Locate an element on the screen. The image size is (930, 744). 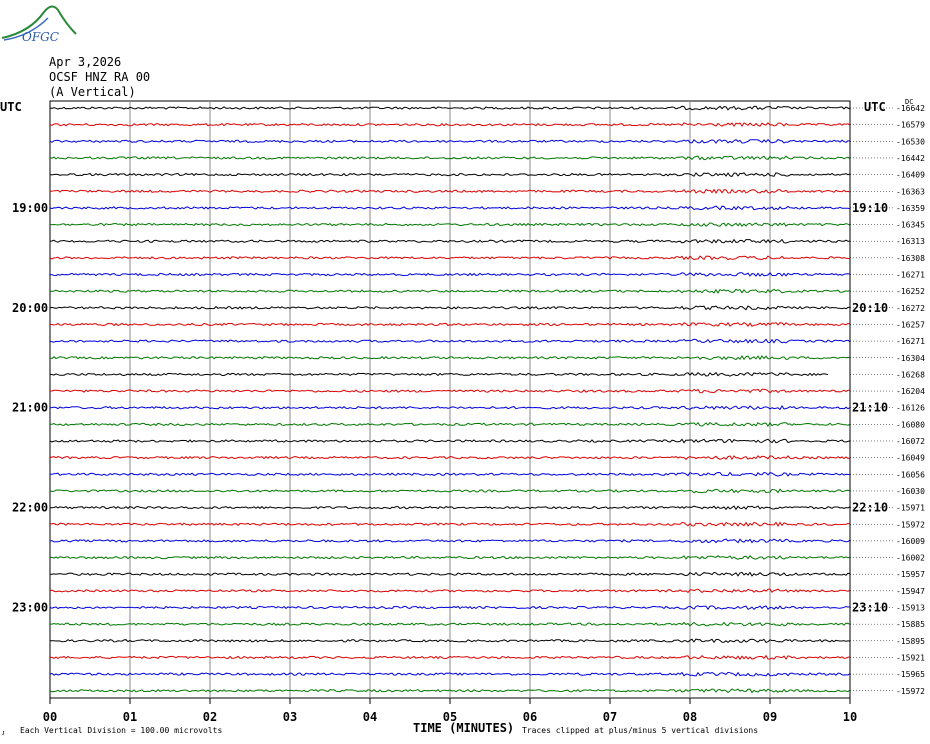
dc-offset-label: -16268 is located at coordinates (910, 374).